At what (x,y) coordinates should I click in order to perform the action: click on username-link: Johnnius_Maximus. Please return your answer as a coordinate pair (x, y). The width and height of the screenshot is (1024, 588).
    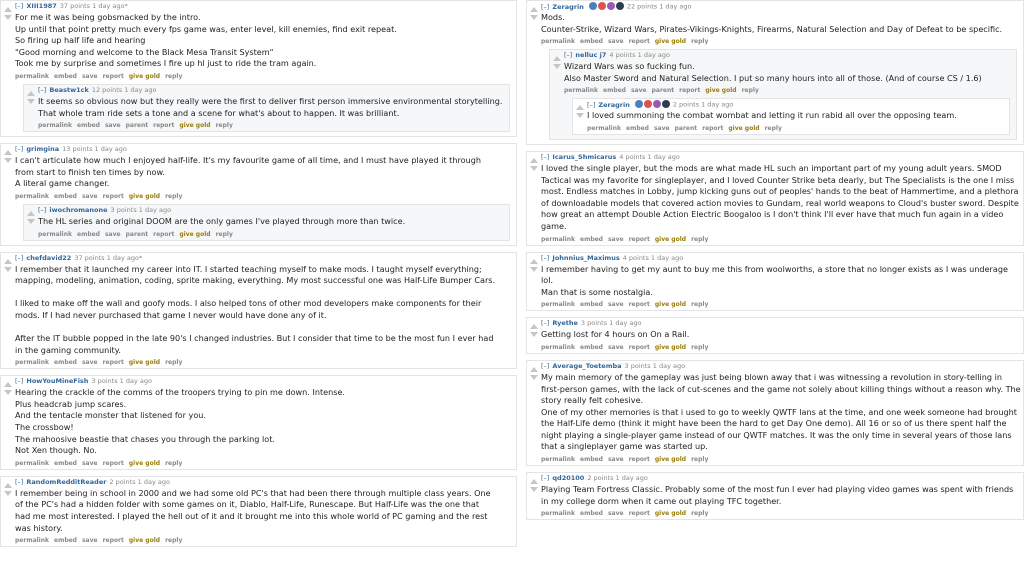
    Looking at the image, I should click on (585, 258).